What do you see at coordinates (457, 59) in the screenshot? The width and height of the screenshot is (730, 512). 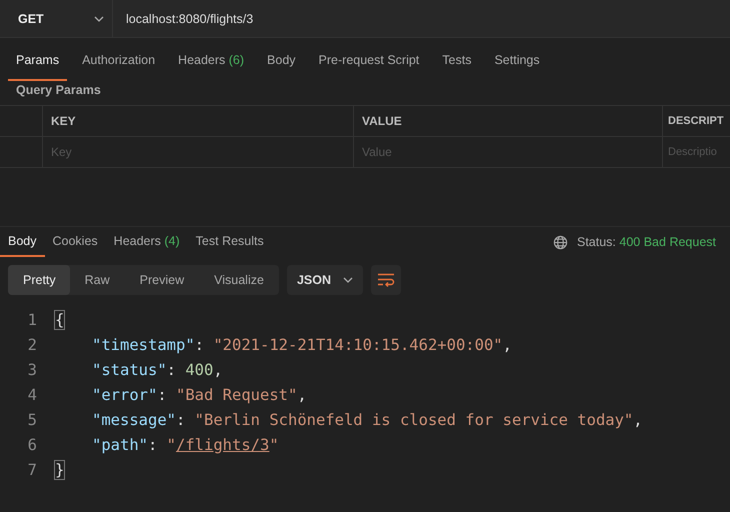 I see `tab: Tests` at bounding box center [457, 59].